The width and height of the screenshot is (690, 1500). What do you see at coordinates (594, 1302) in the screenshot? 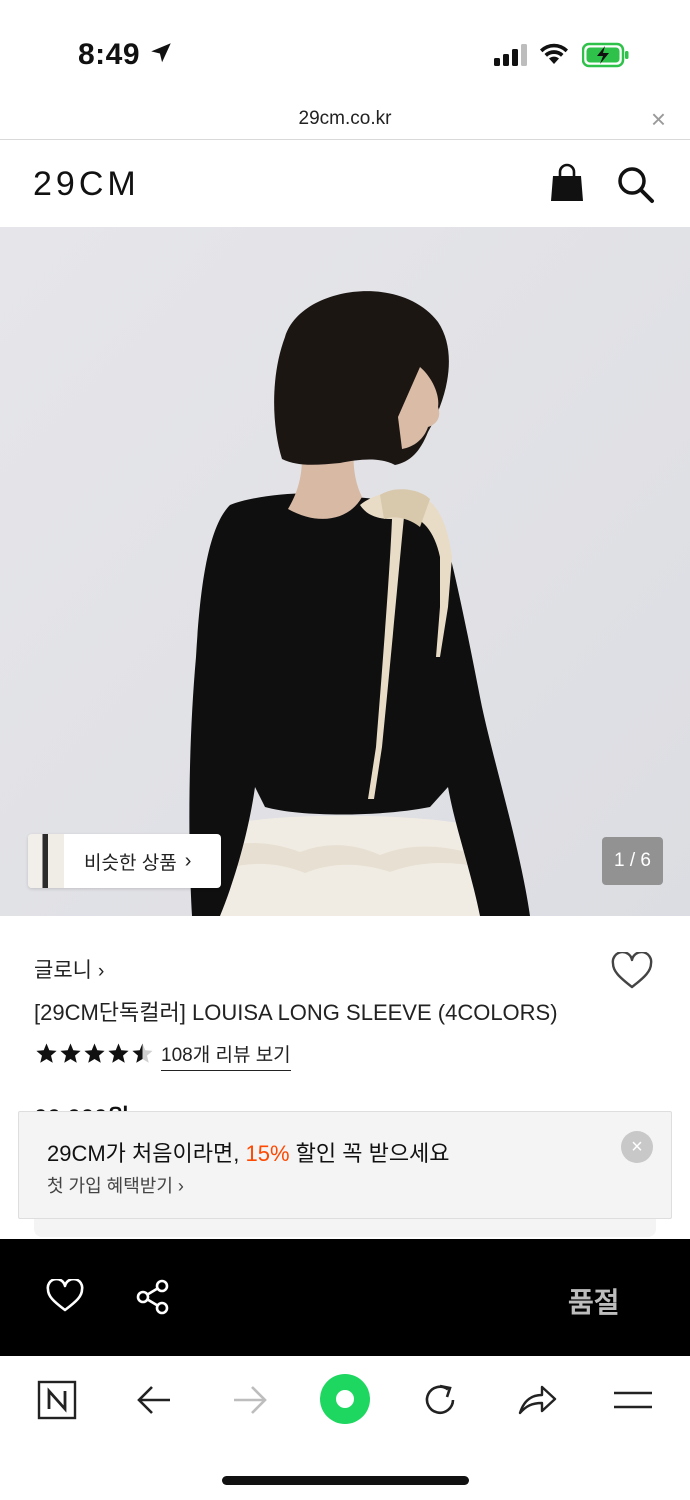
I see `sold-out-label: 품절` at bounding box center [594, 1302].